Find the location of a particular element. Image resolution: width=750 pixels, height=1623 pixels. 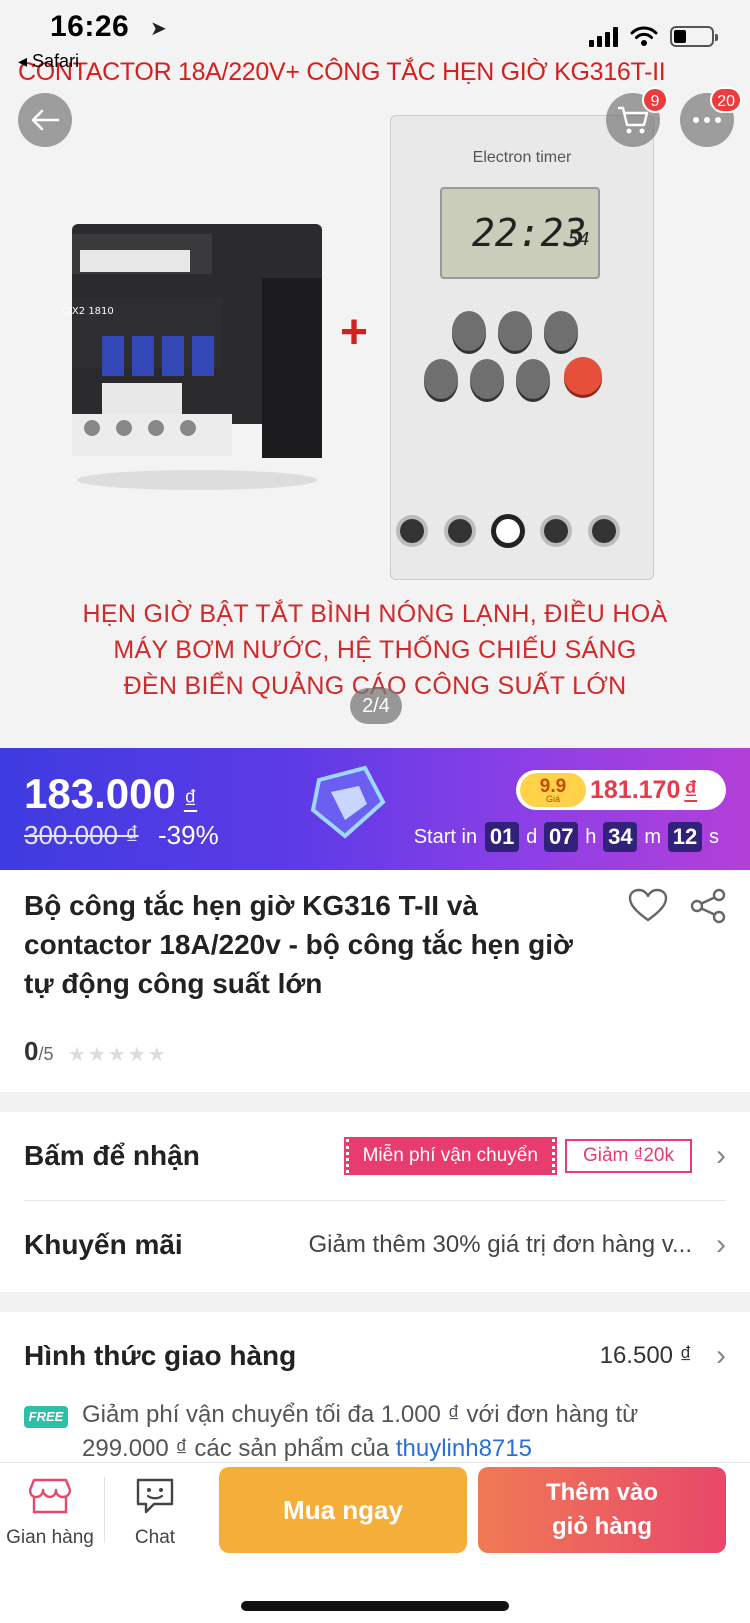

more-dots-icon is located at coordinates (707, 120).